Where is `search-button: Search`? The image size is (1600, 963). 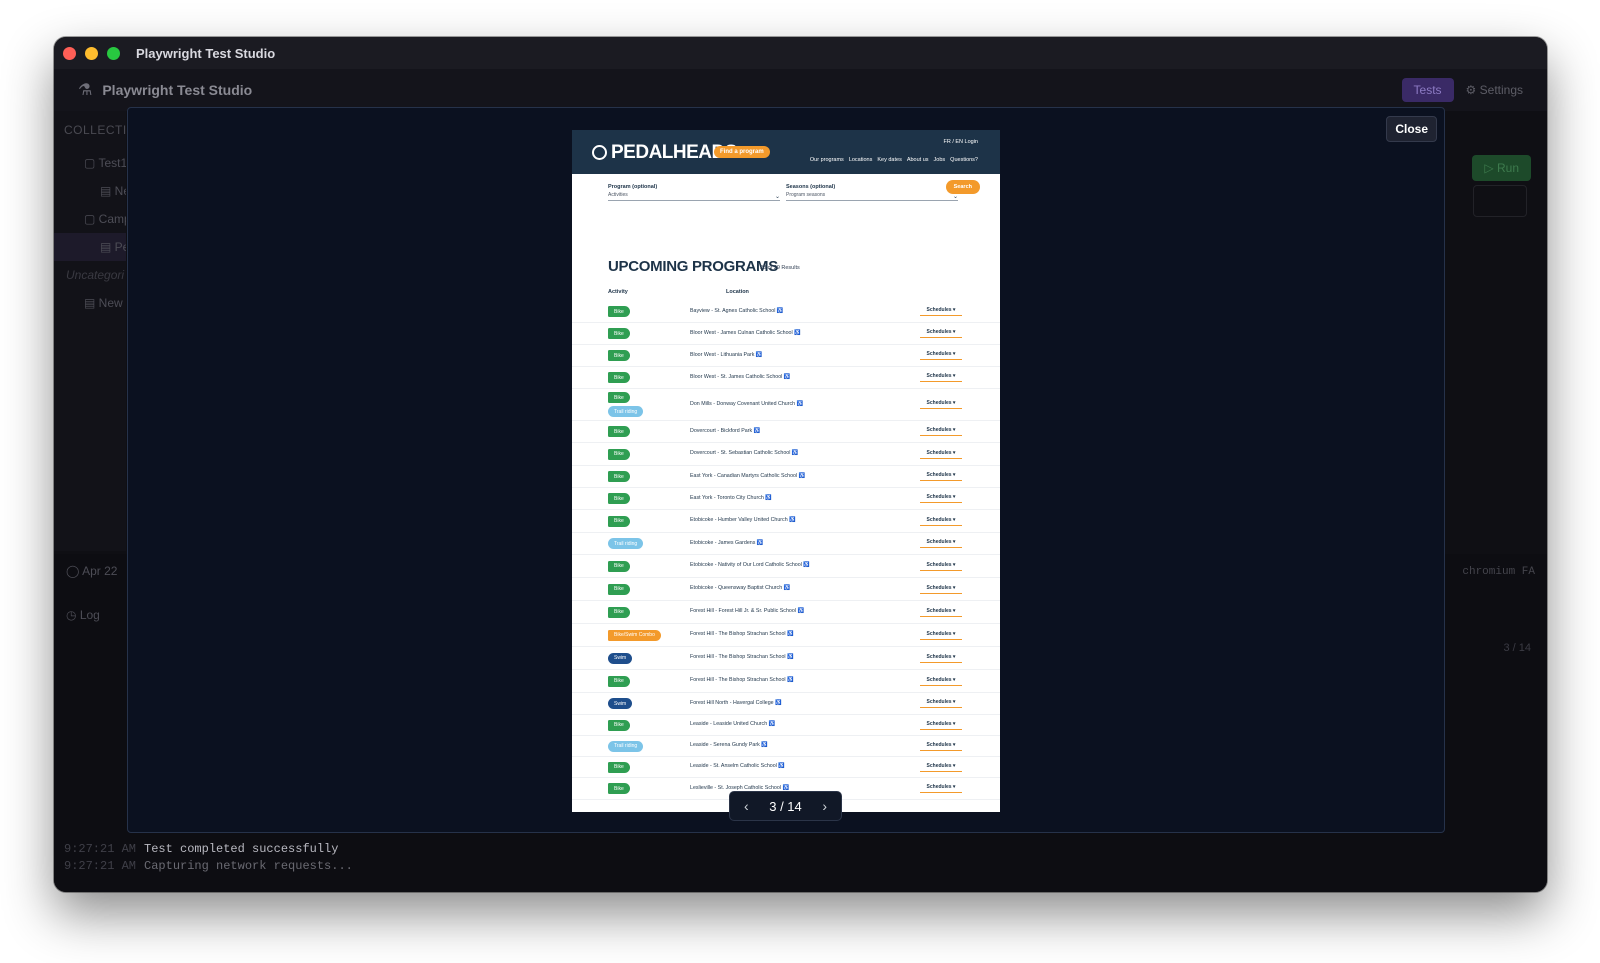
search-button: Search is located at coordinates (962, 187).